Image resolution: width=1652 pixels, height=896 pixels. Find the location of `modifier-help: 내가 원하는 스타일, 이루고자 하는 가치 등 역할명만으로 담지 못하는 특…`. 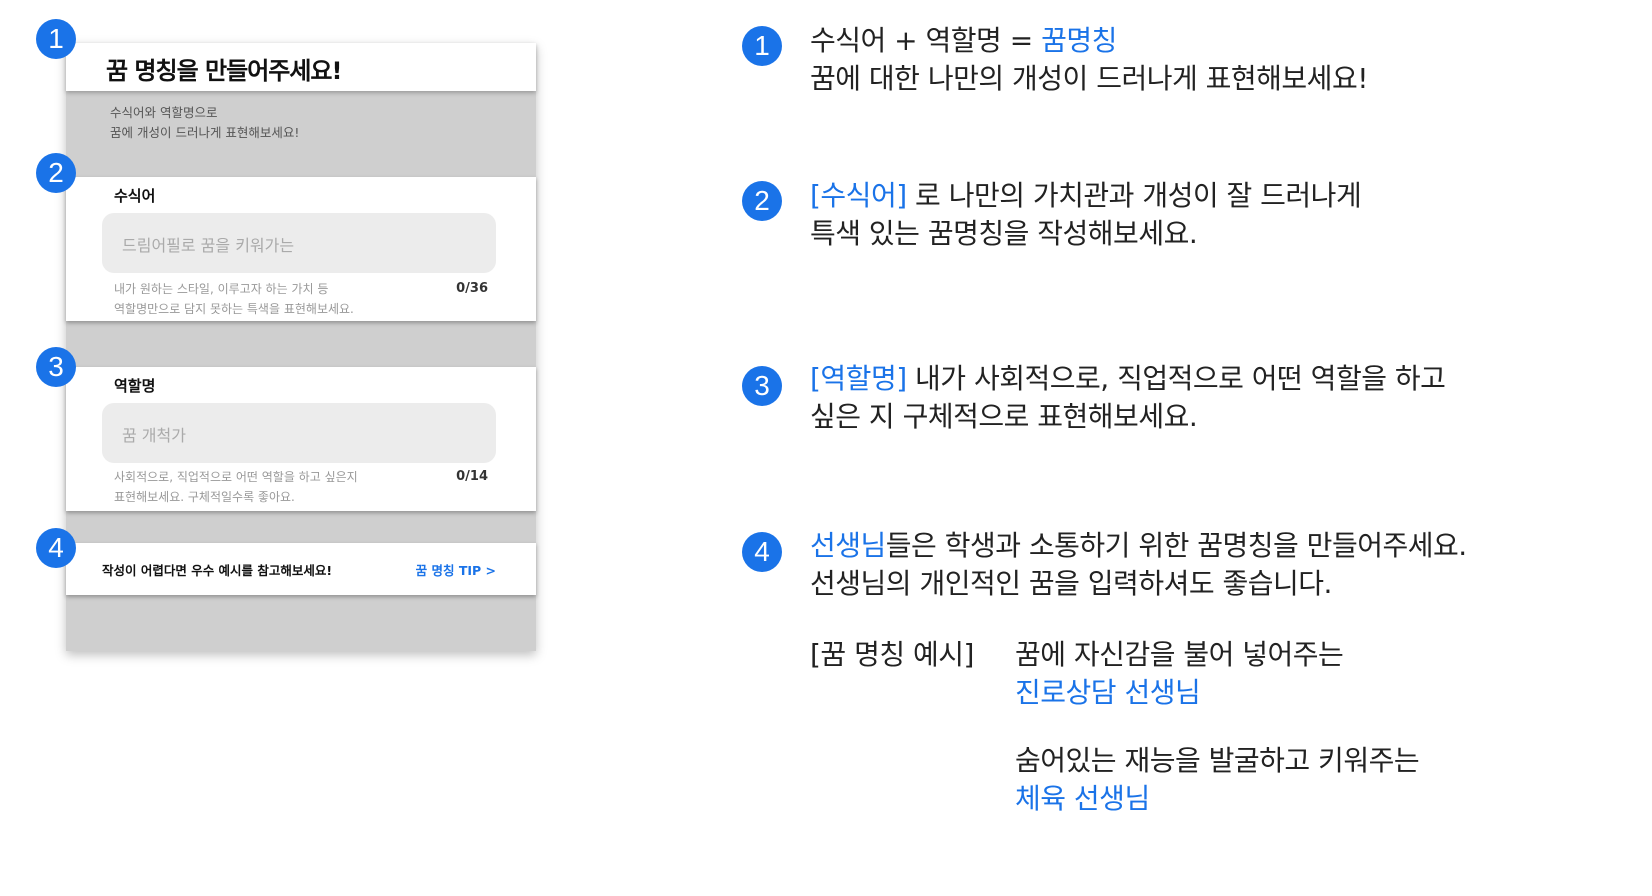

modifier-help: 내가 원하는 스타일, 이루고자 하는 가치 등 역할명만으로 담지 못하는 특… is located at coordinates (234, 299).